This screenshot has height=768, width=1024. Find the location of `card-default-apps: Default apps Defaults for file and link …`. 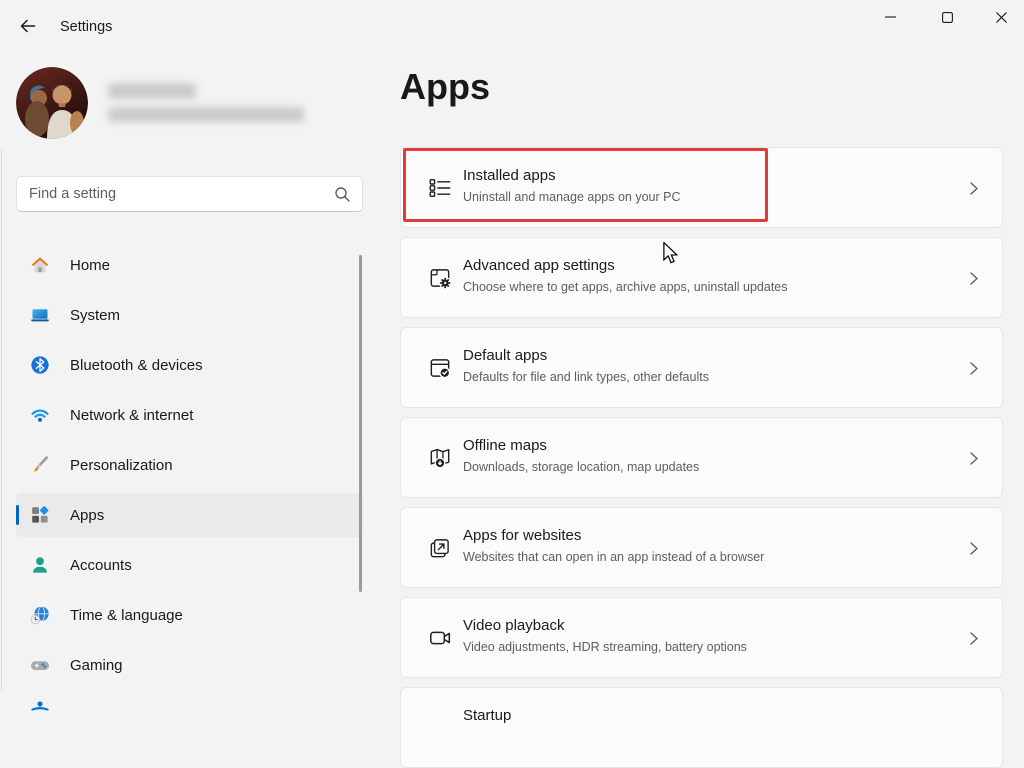

card-default-apps: Default apps Defaults for file and link … is located at coordinates (701, 367).